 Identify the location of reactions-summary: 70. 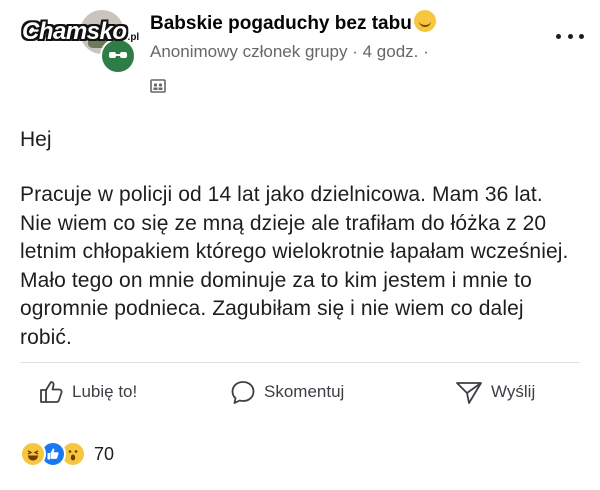
(67, 454).